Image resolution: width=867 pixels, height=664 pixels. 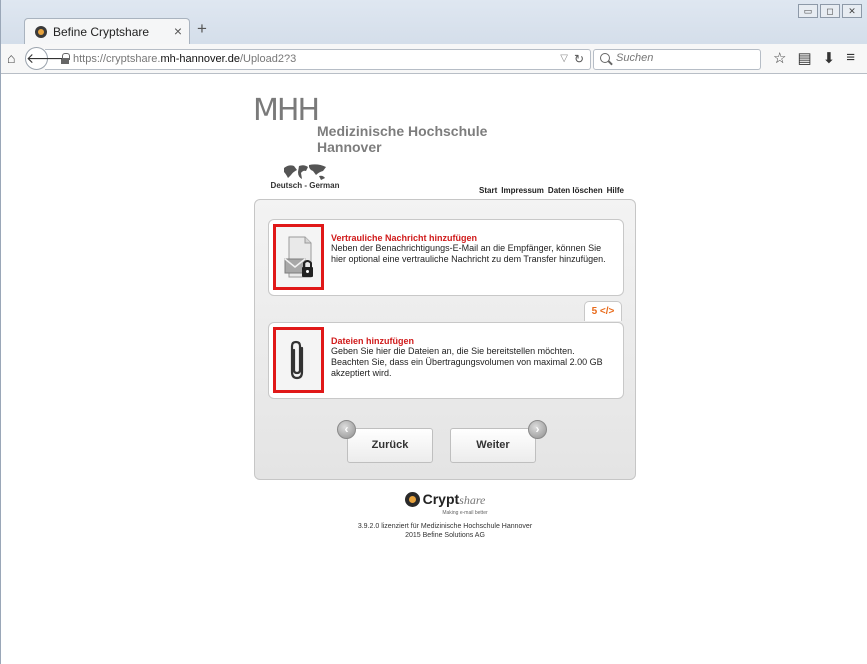 What do you see at coordinates (434, 22) in the screenshot?
I see `tab-strip: Befine Cryptshare × + ▭ ◻ ✕` at bounding box center [434, 22].